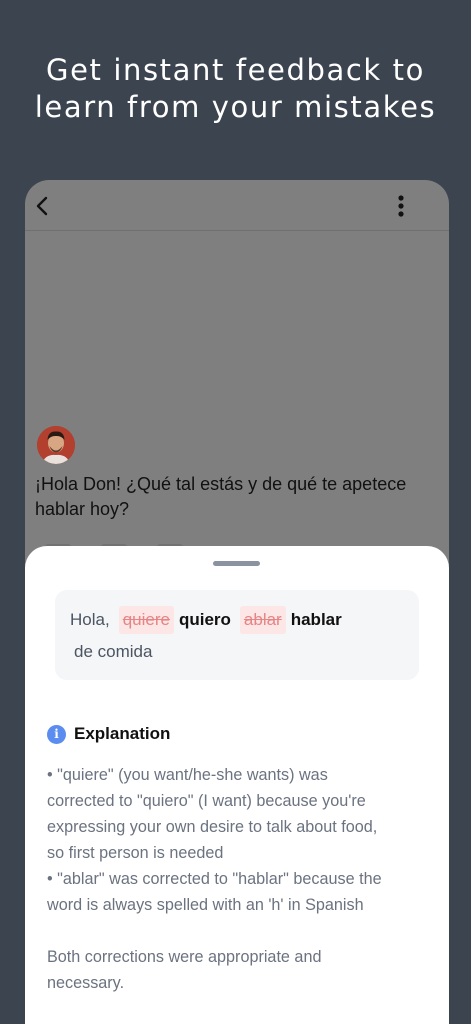 The image size is (471, 1024). What do you see at coordinates (90, 619) in the screenshot?
I see `sentence-prefix: Hola,` at bounding box center [90, 619].